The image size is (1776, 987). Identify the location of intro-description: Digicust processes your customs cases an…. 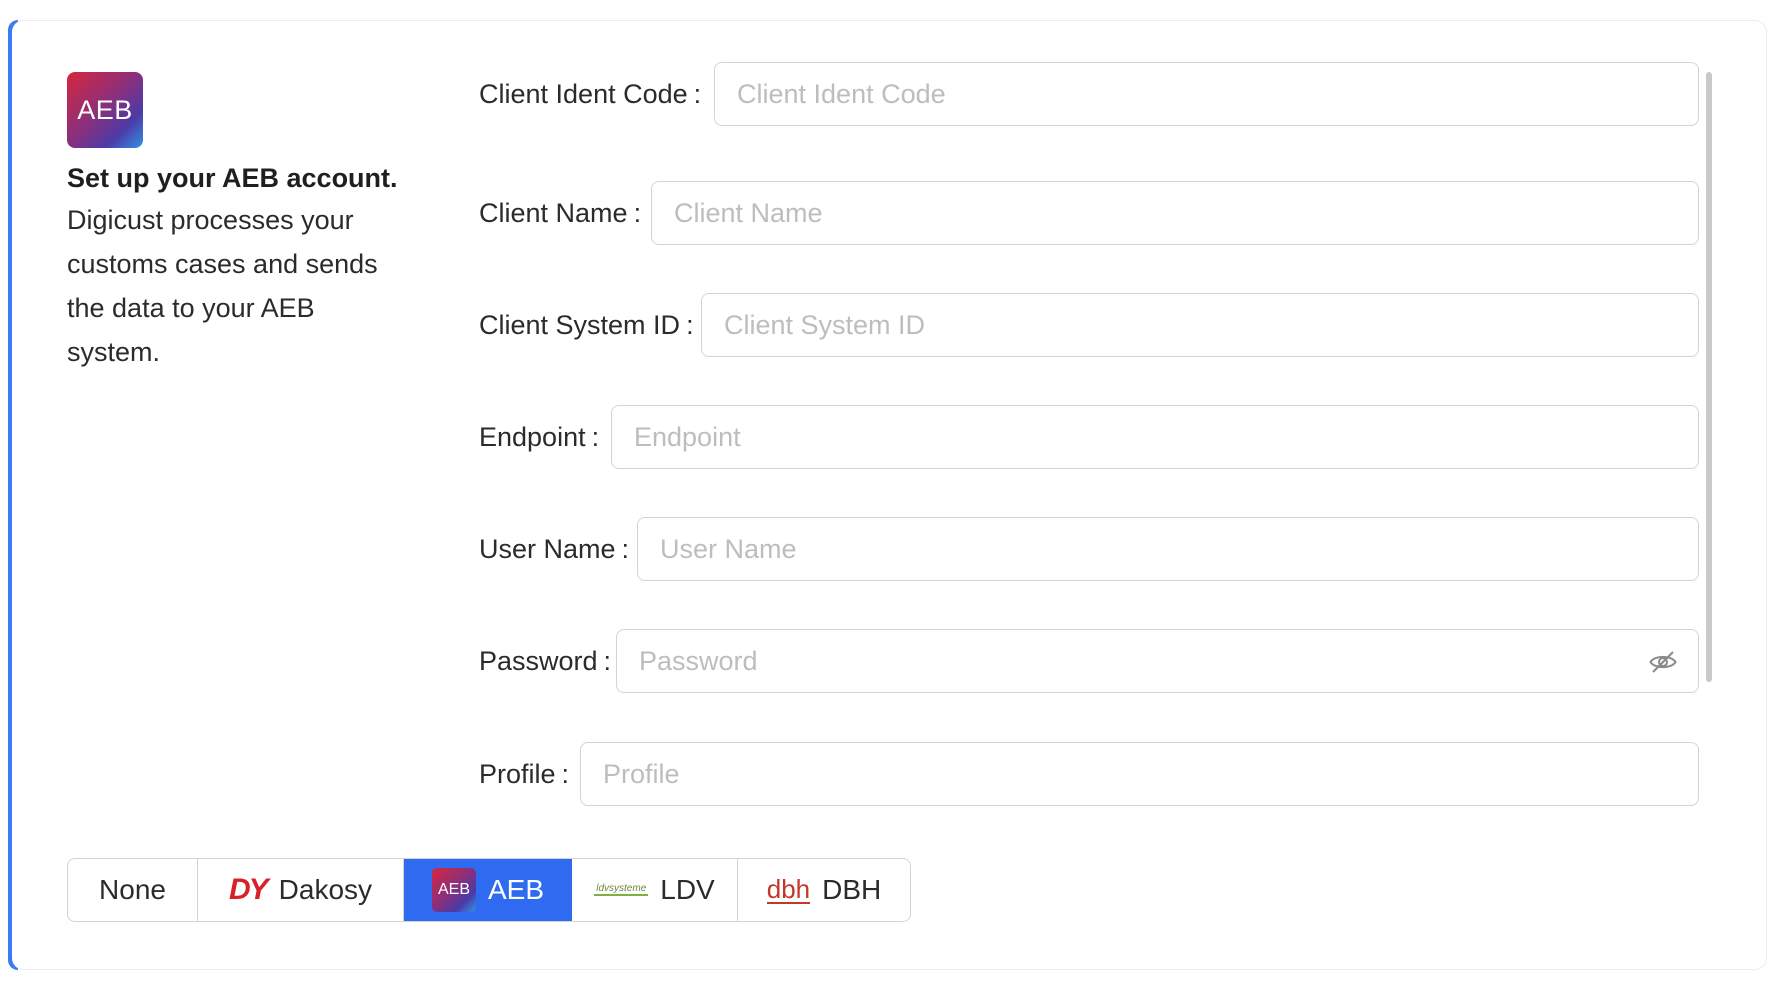
(222, 286).